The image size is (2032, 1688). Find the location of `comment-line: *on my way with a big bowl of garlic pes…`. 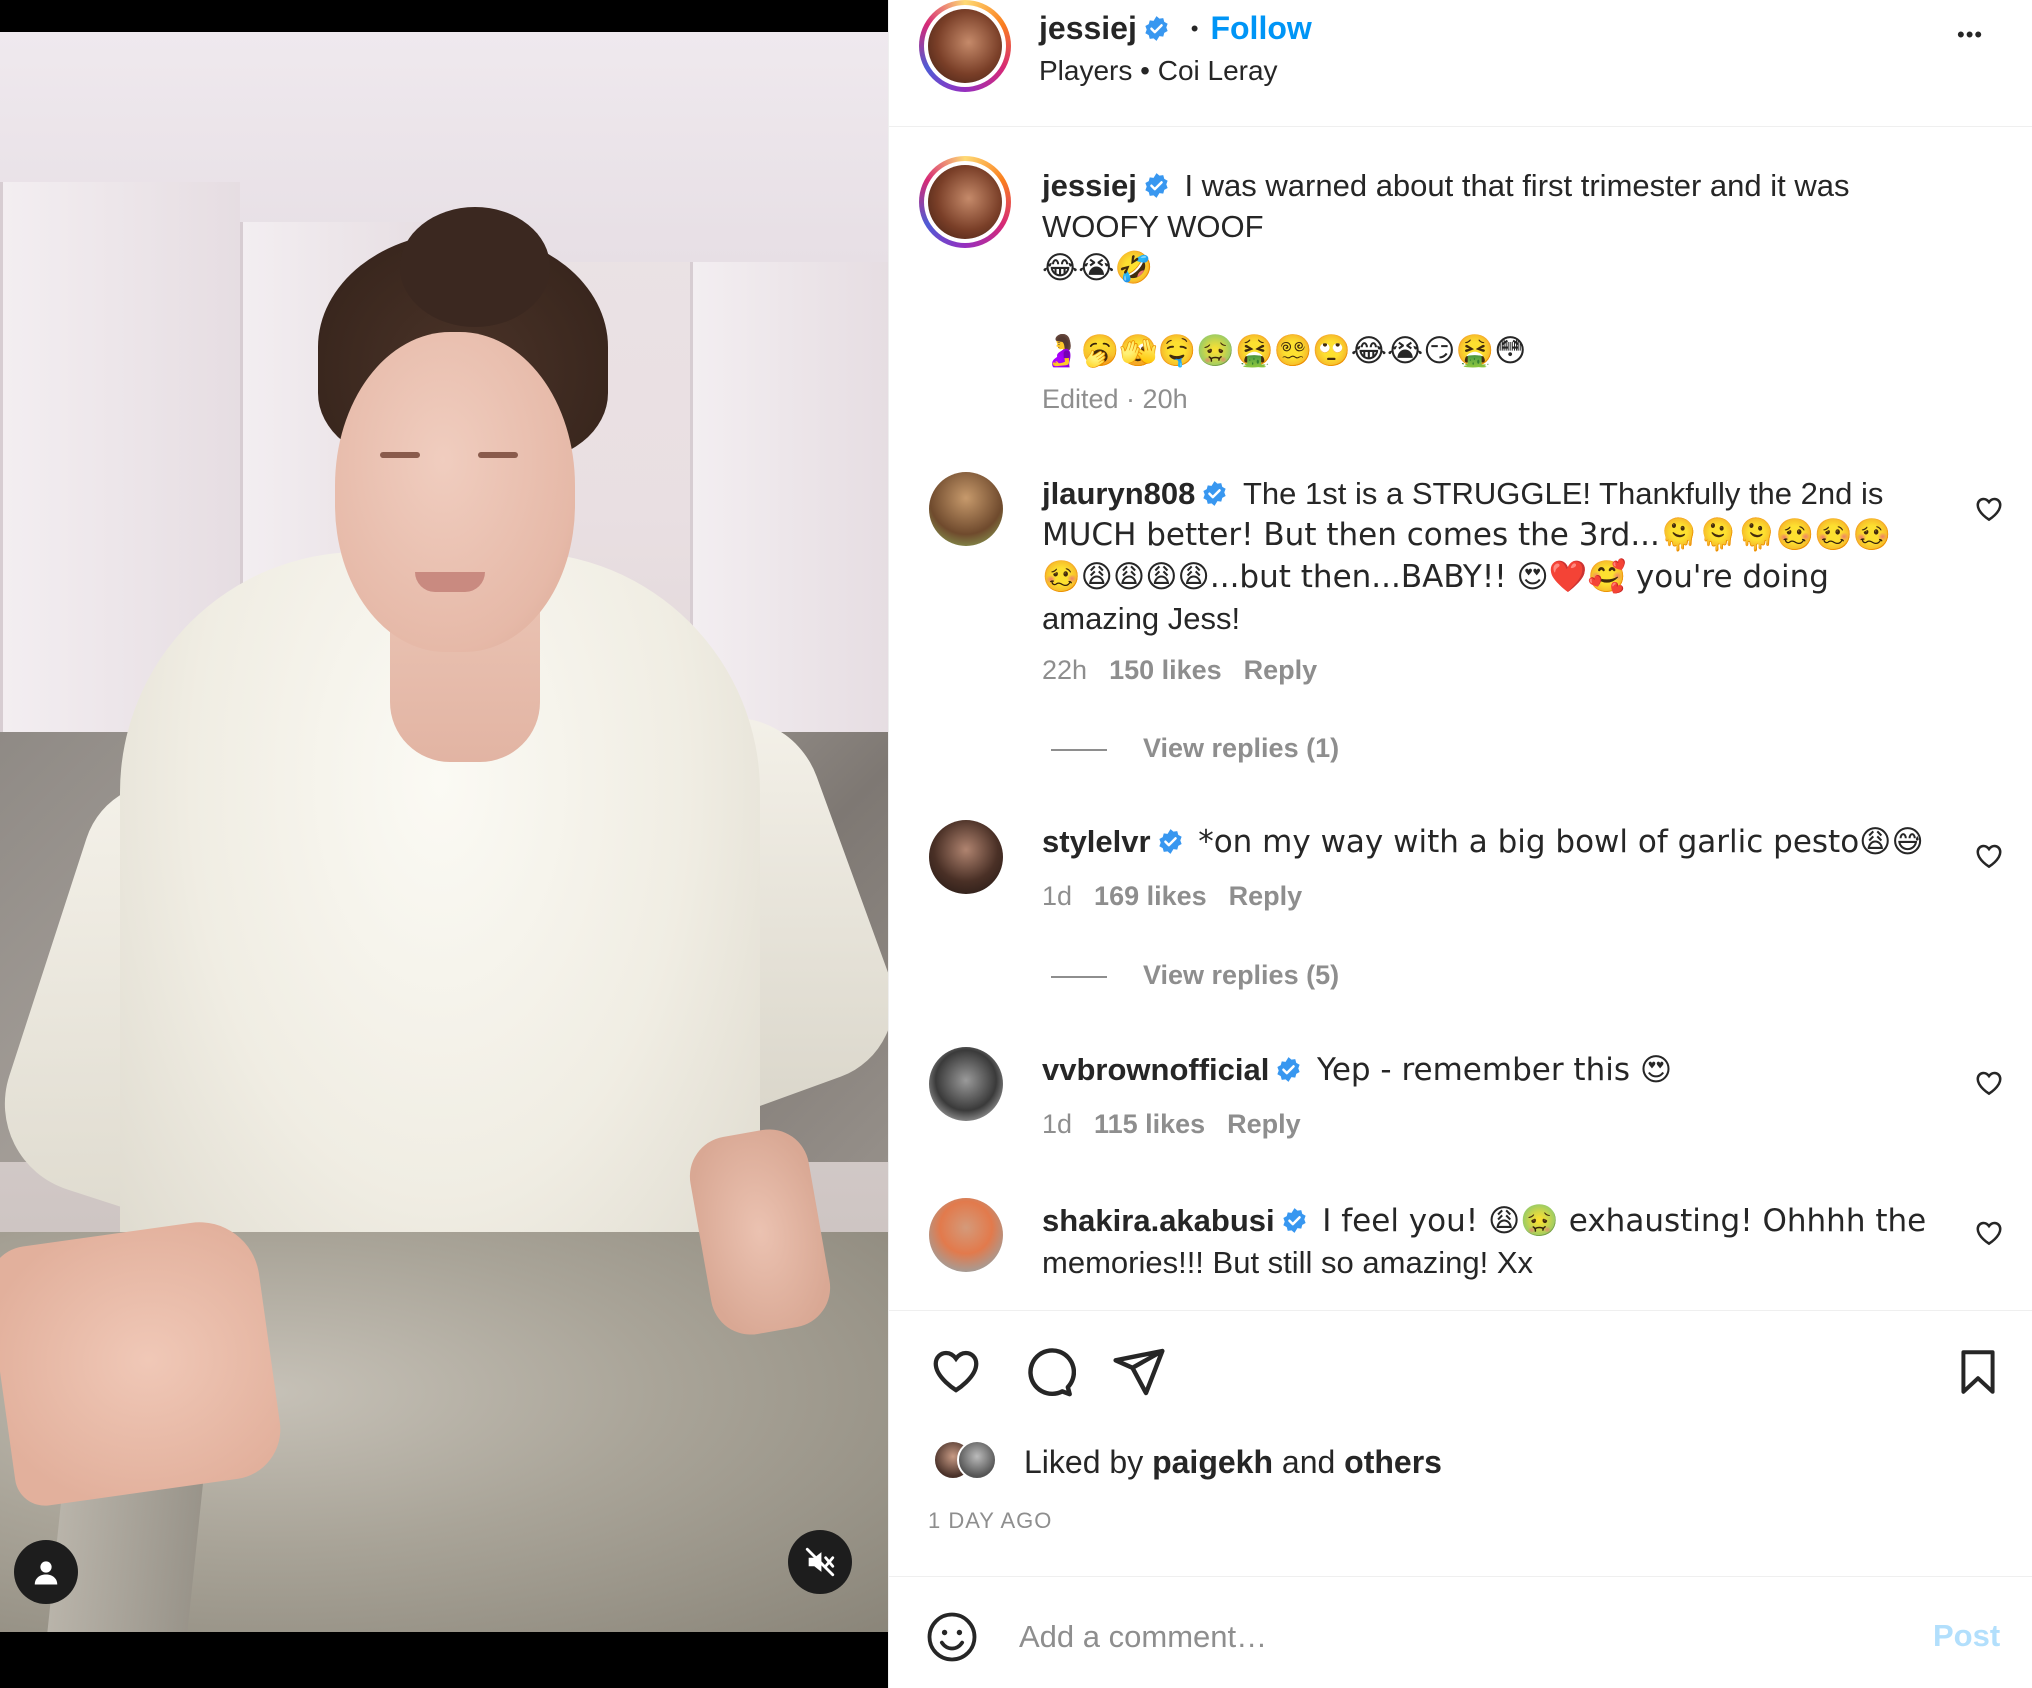

comment-line: *on my way with a big bowl of garlic pes… is located at coordinates (1561, 842).